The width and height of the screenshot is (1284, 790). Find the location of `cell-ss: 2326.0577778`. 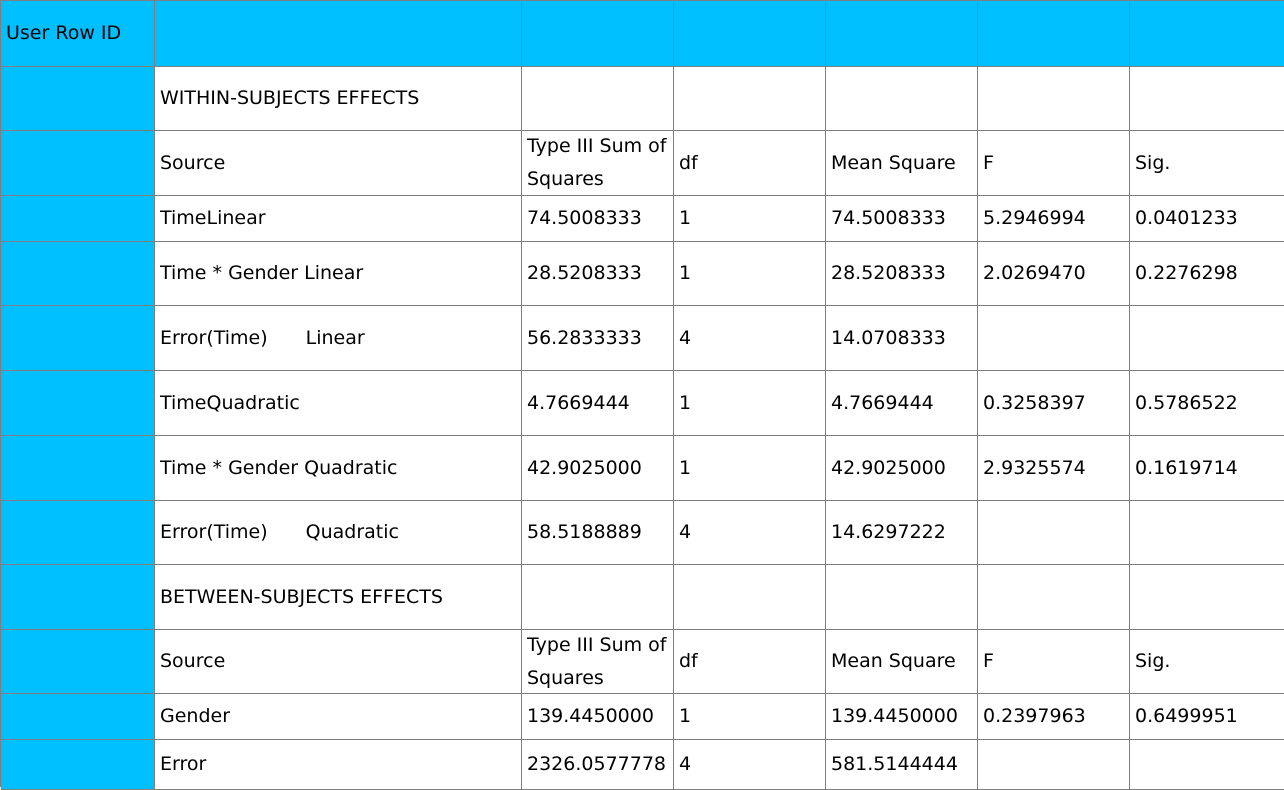

cell-ss: 2326.0577778 is located at coordinates (598, 765).